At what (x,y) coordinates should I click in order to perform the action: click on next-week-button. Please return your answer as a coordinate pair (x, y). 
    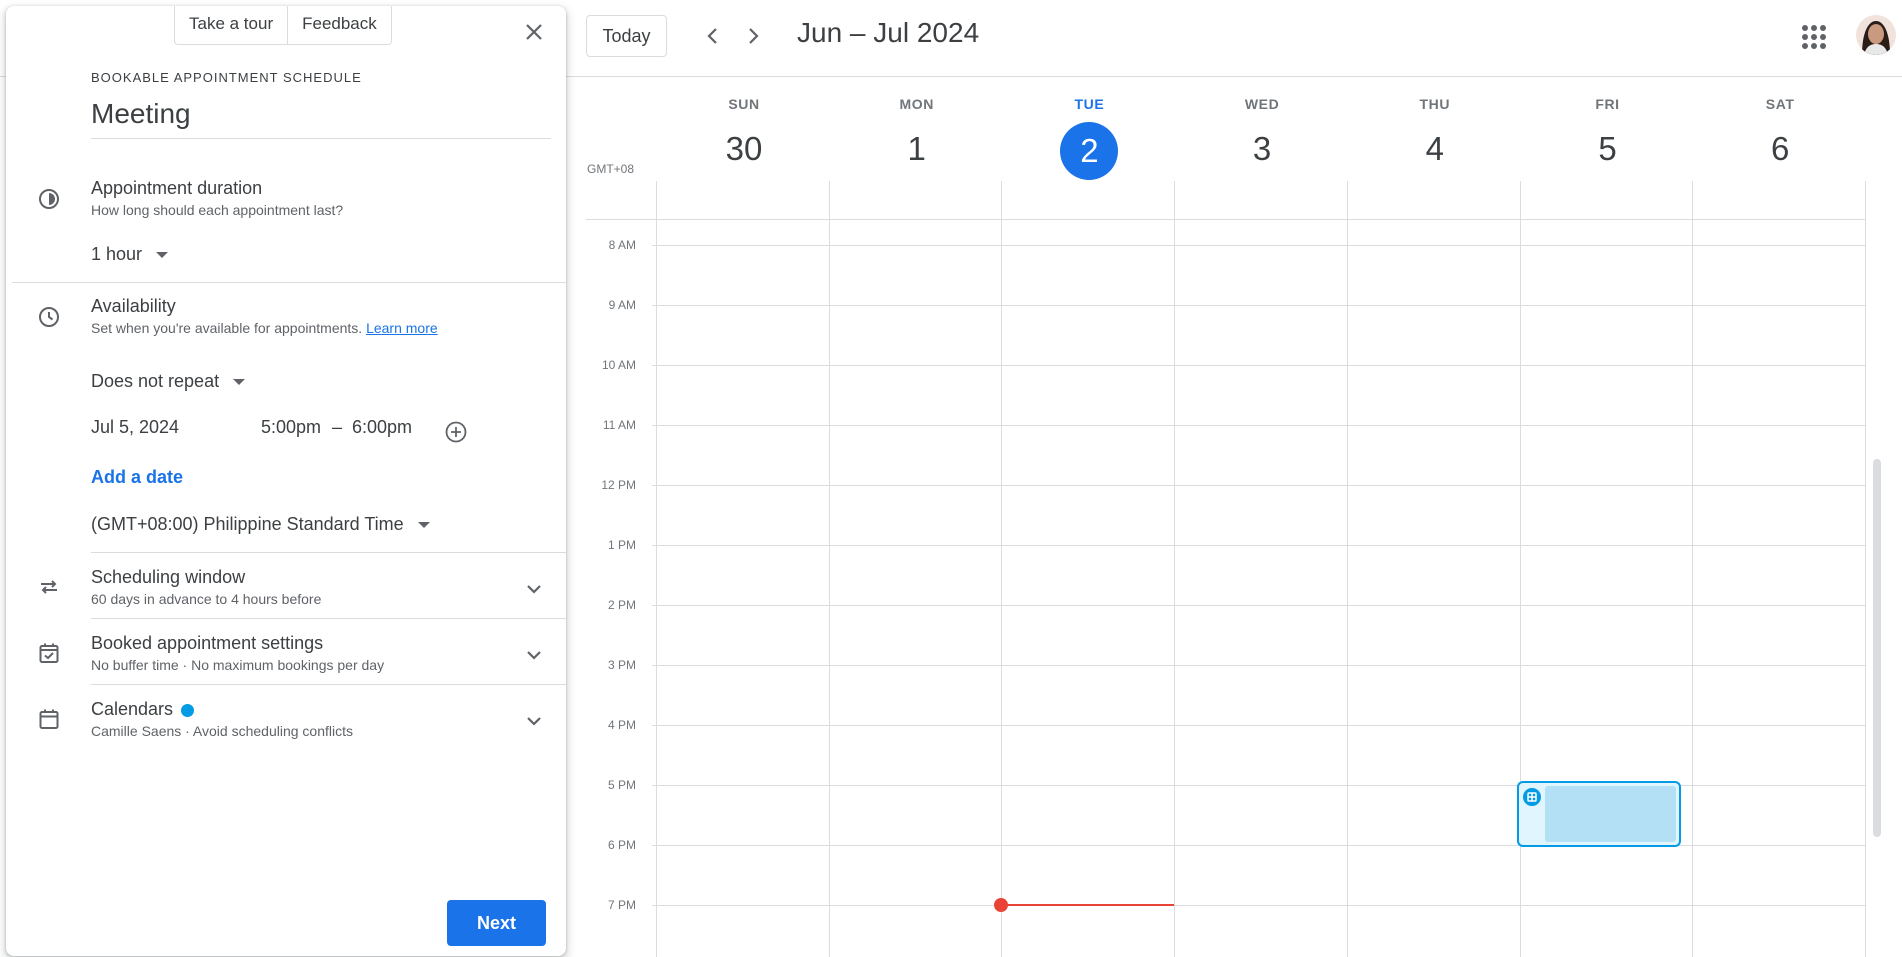
    Looking at the image, I should click on (753, 36).